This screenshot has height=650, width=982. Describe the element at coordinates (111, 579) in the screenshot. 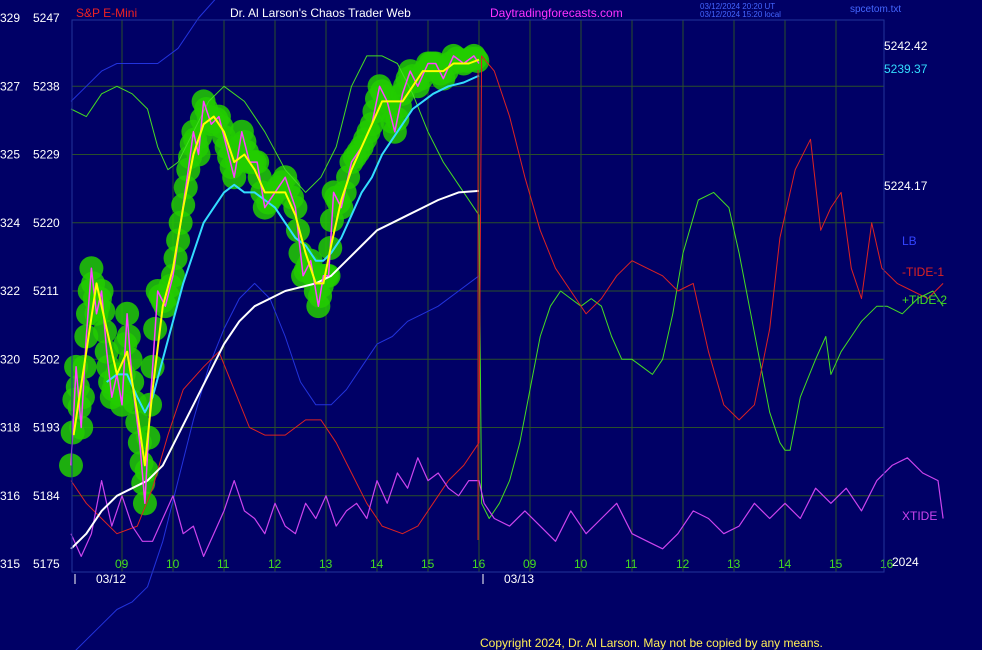

I see `date-label: 03/12` at that location.